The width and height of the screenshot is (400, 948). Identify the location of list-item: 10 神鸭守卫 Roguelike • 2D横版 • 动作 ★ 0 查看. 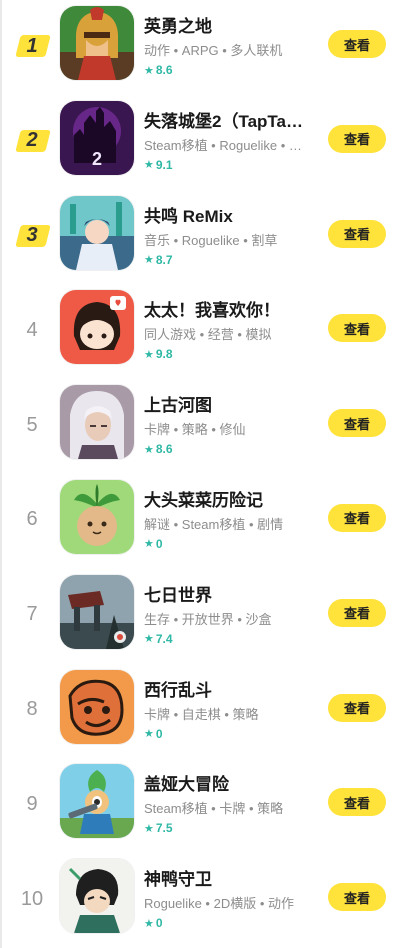
(200, 900).